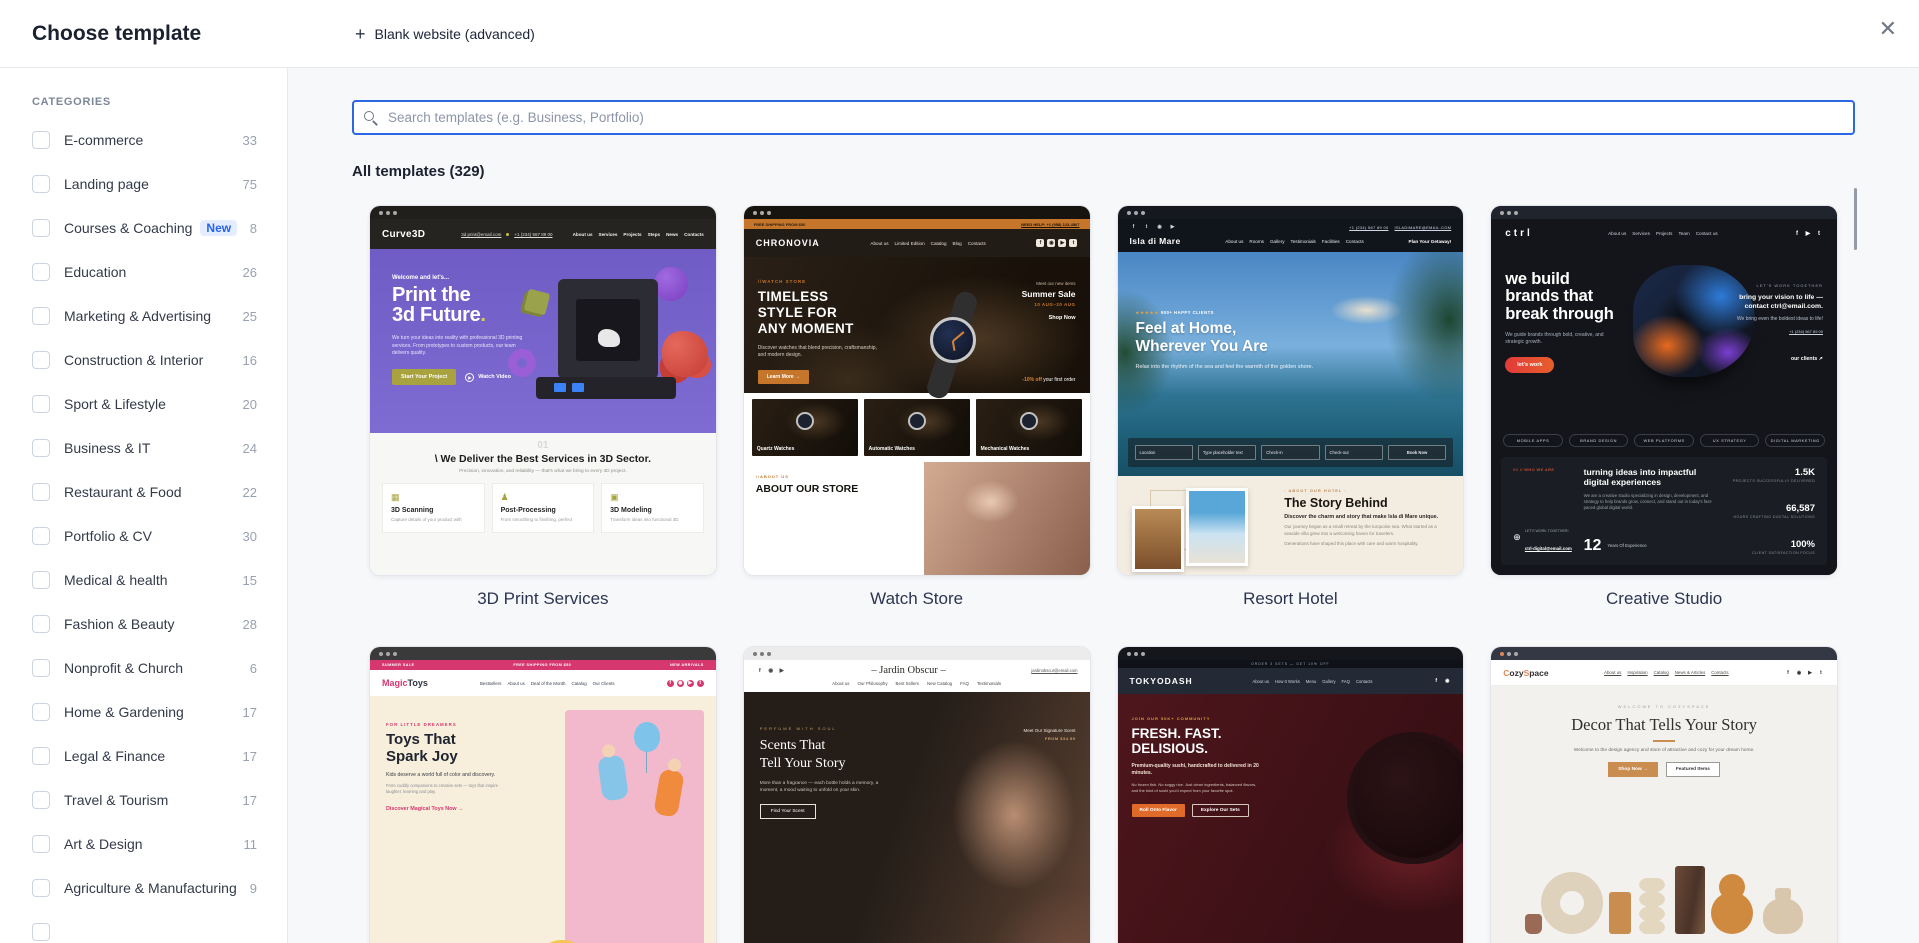  I want to click on category-item: Nonprofit & Church 6, so click(144, 668).